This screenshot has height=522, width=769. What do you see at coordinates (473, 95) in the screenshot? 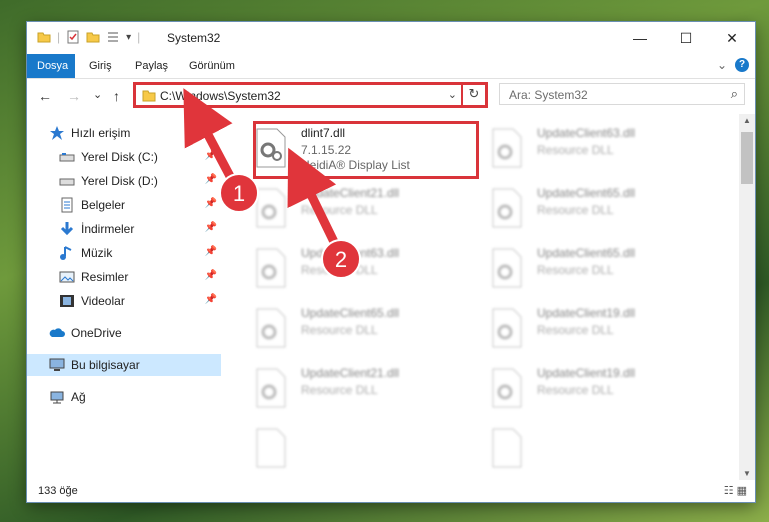
I see `refresh-button: ↻` at bounding box center [473, 95].